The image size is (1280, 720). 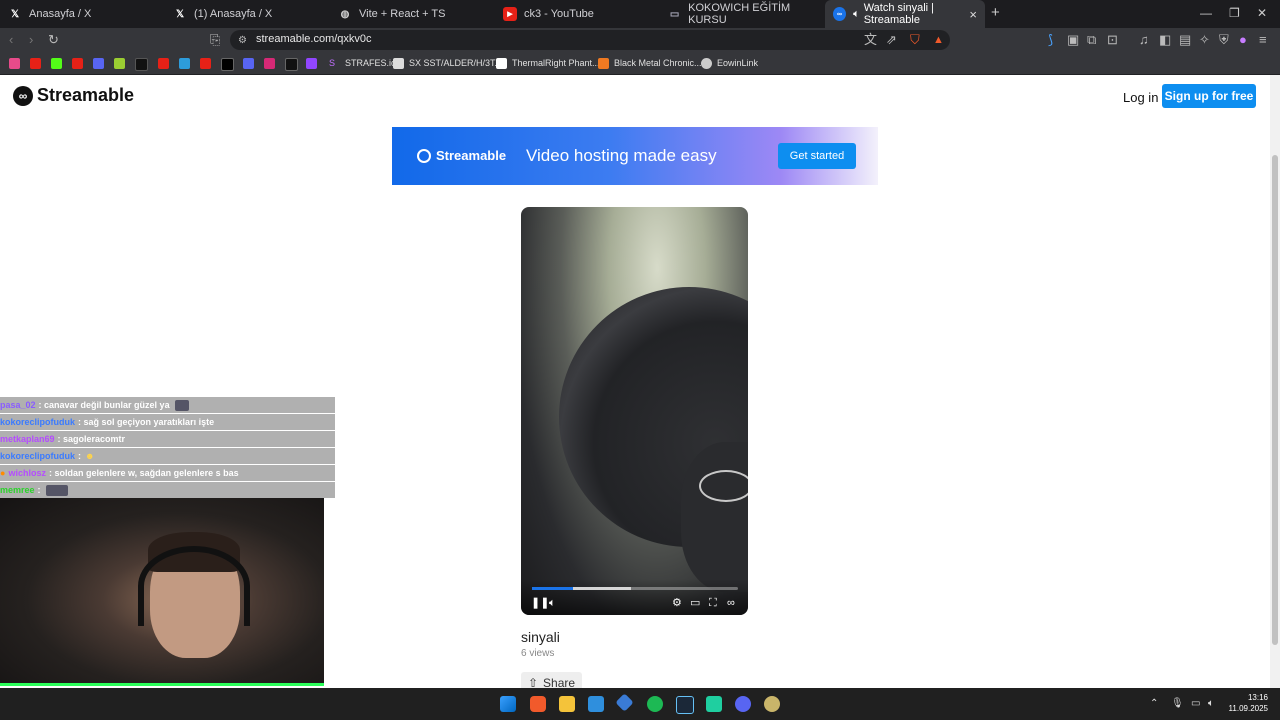 I want to click on streamable-logo: ∞ Streamable, so click(x=73, y=95).